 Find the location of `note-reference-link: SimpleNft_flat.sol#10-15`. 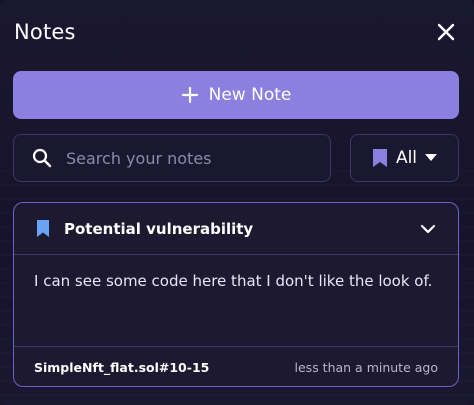

note-reference-link: SimpleNft_flat.sol#10-15 is located at coordinates (121, 367).